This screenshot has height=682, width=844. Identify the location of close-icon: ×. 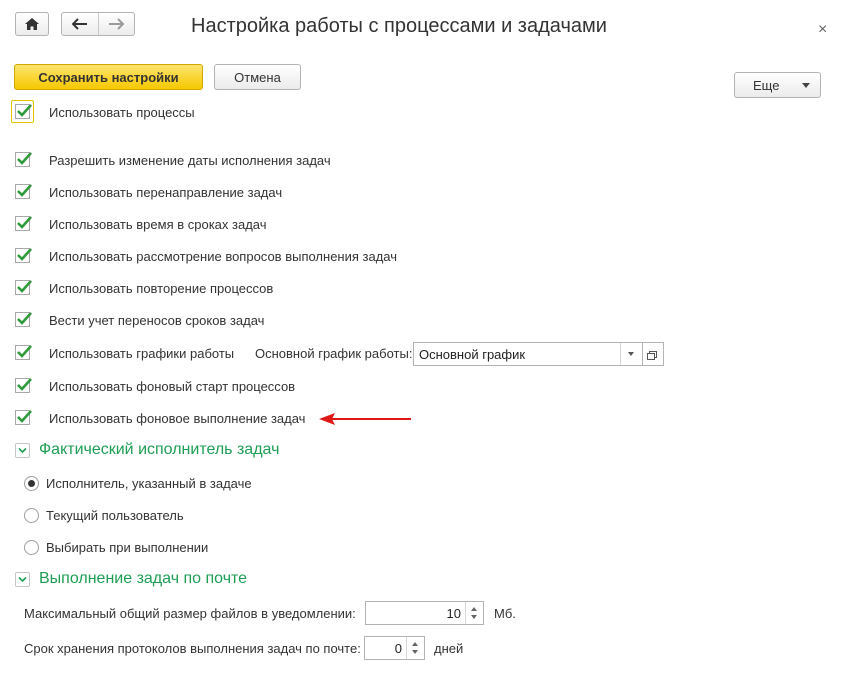
(822, 30).